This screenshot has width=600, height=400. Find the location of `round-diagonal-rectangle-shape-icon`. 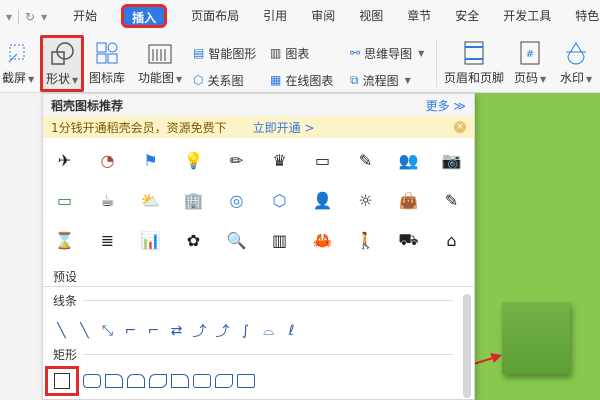

round-diagonal-rectangle-shape-icon is located at coordinates (224, 381).